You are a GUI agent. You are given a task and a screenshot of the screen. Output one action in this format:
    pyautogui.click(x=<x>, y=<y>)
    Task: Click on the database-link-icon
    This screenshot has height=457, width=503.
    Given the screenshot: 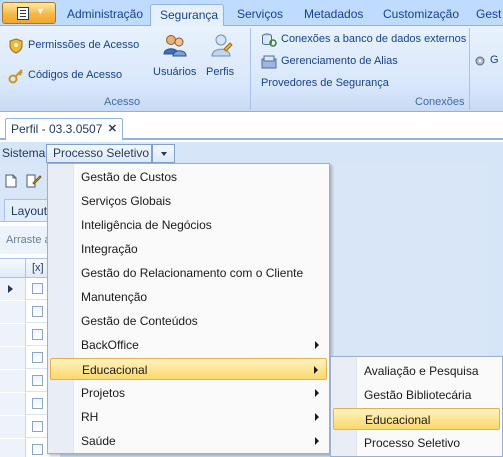 What is the action you would take?
    pyautogui.click(x=269, y=40)
    